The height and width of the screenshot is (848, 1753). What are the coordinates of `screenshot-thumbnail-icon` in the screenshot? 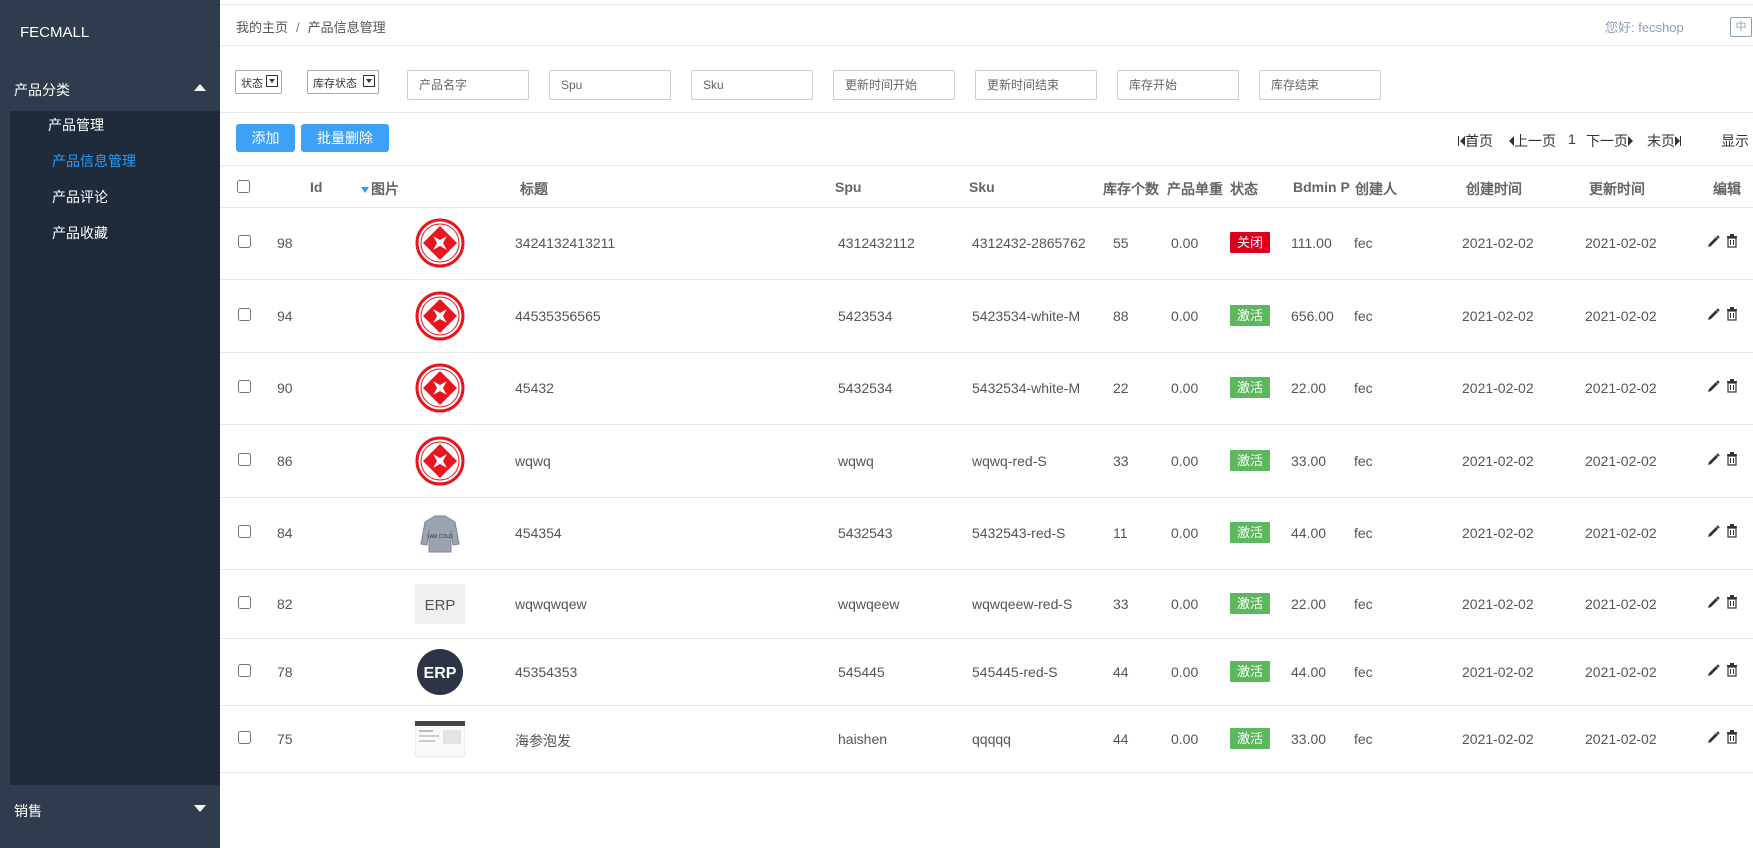 It's located at (440, 739).